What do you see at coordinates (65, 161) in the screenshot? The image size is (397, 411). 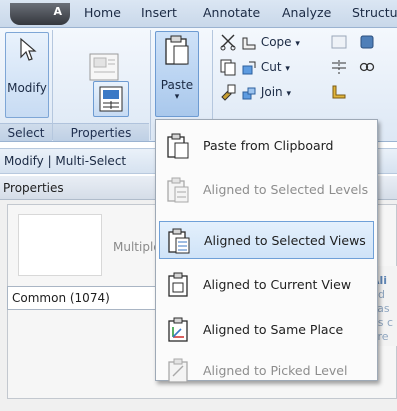 I see `context-title: Modify | Multi-Select` at bounding box center [65, 161].